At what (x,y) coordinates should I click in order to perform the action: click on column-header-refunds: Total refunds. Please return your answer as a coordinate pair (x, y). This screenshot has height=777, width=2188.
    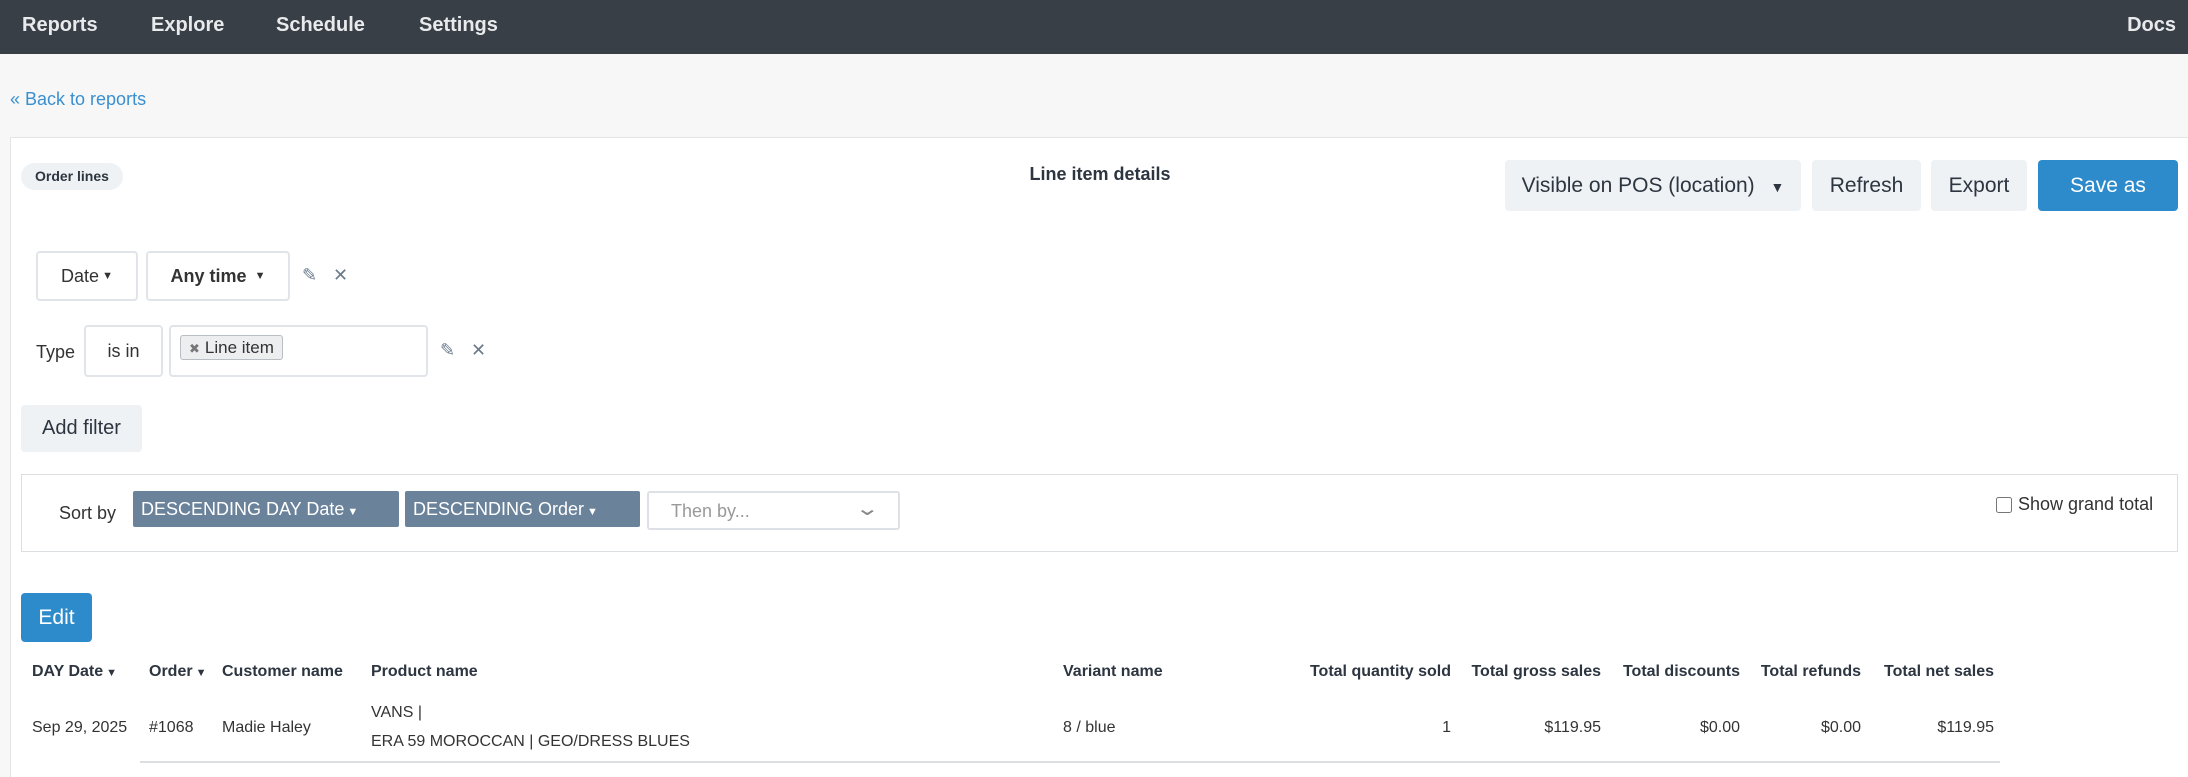
    Looking at the image, I should click on (1811, 672).